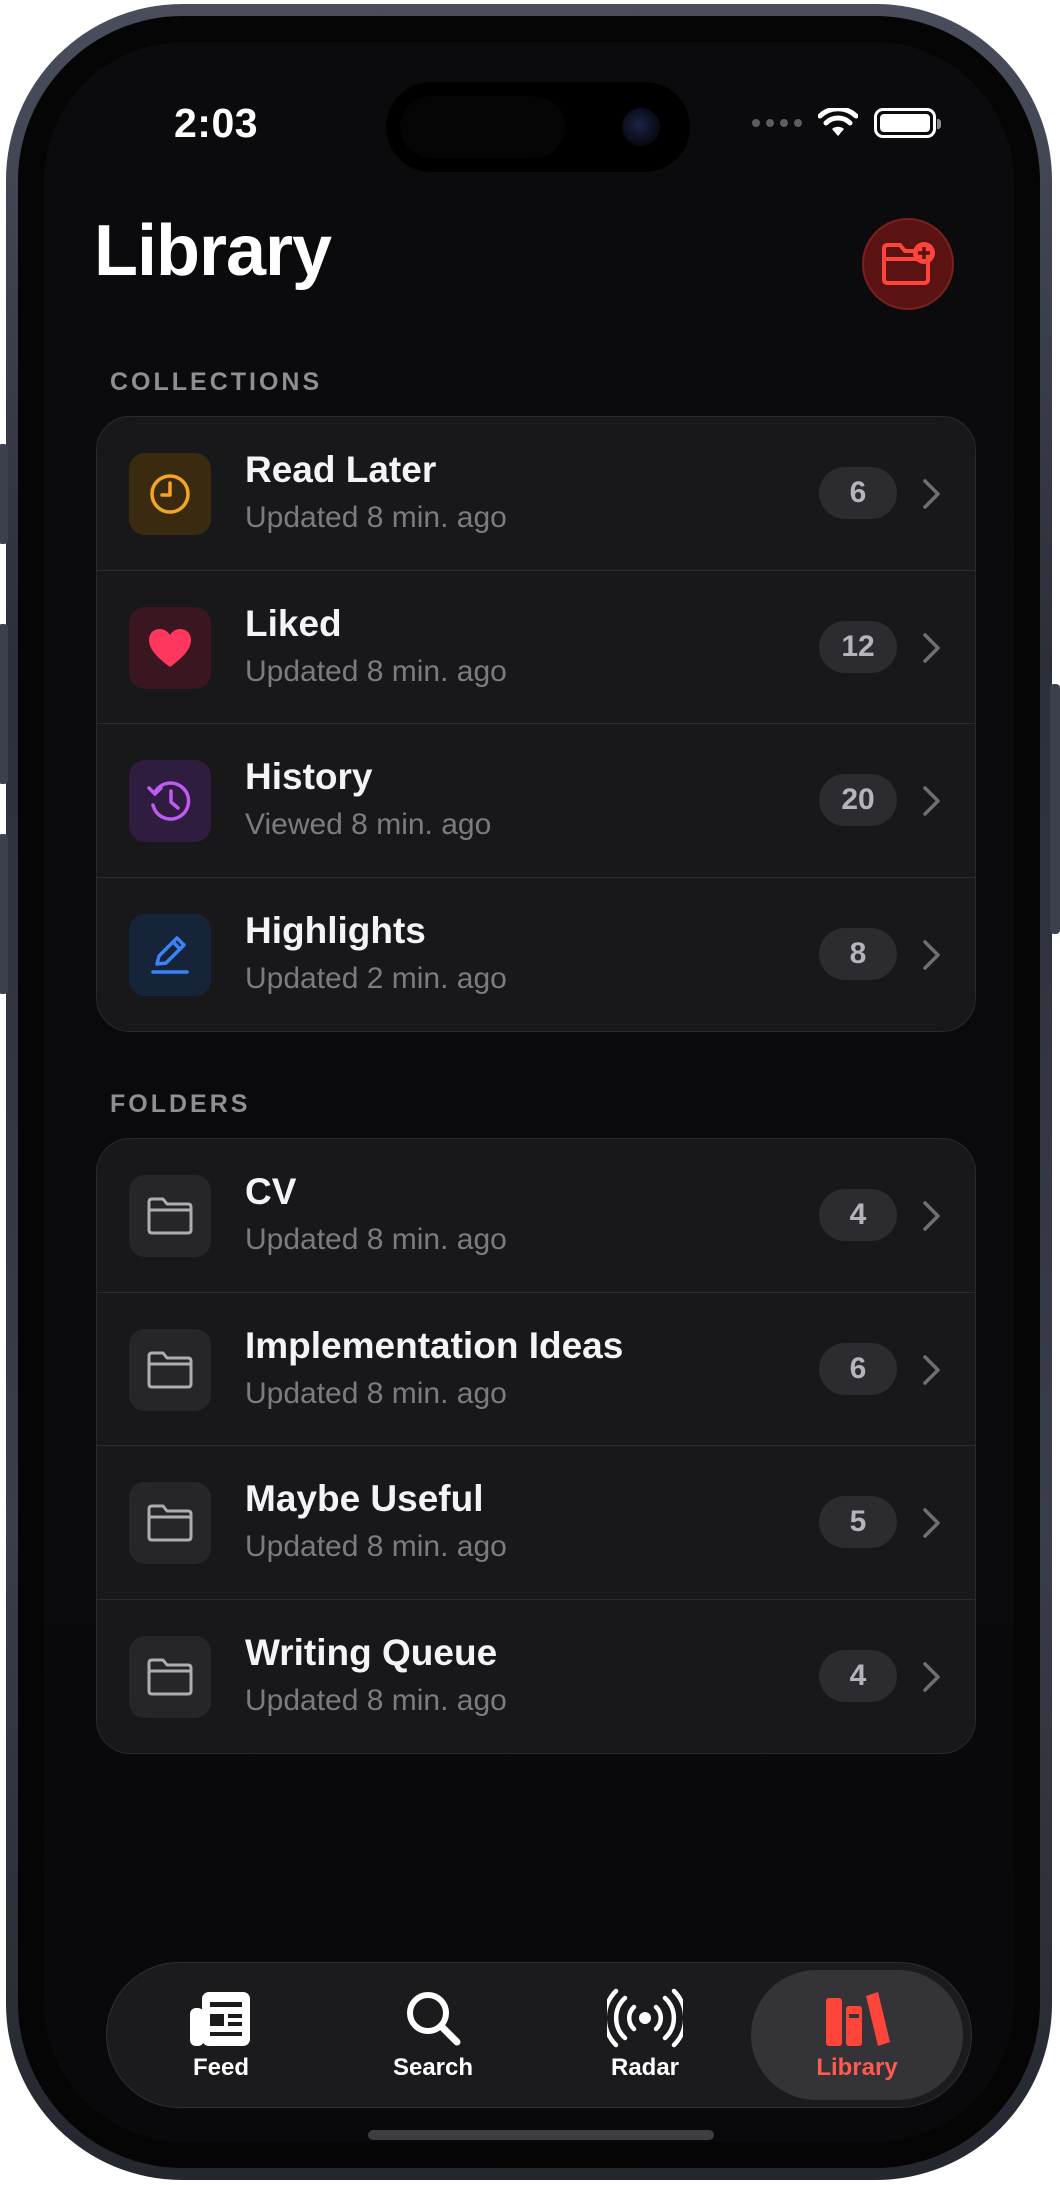  Describe the element at coordinates (541, 2135) in the screenshot. I see `home-indicator` at that location.